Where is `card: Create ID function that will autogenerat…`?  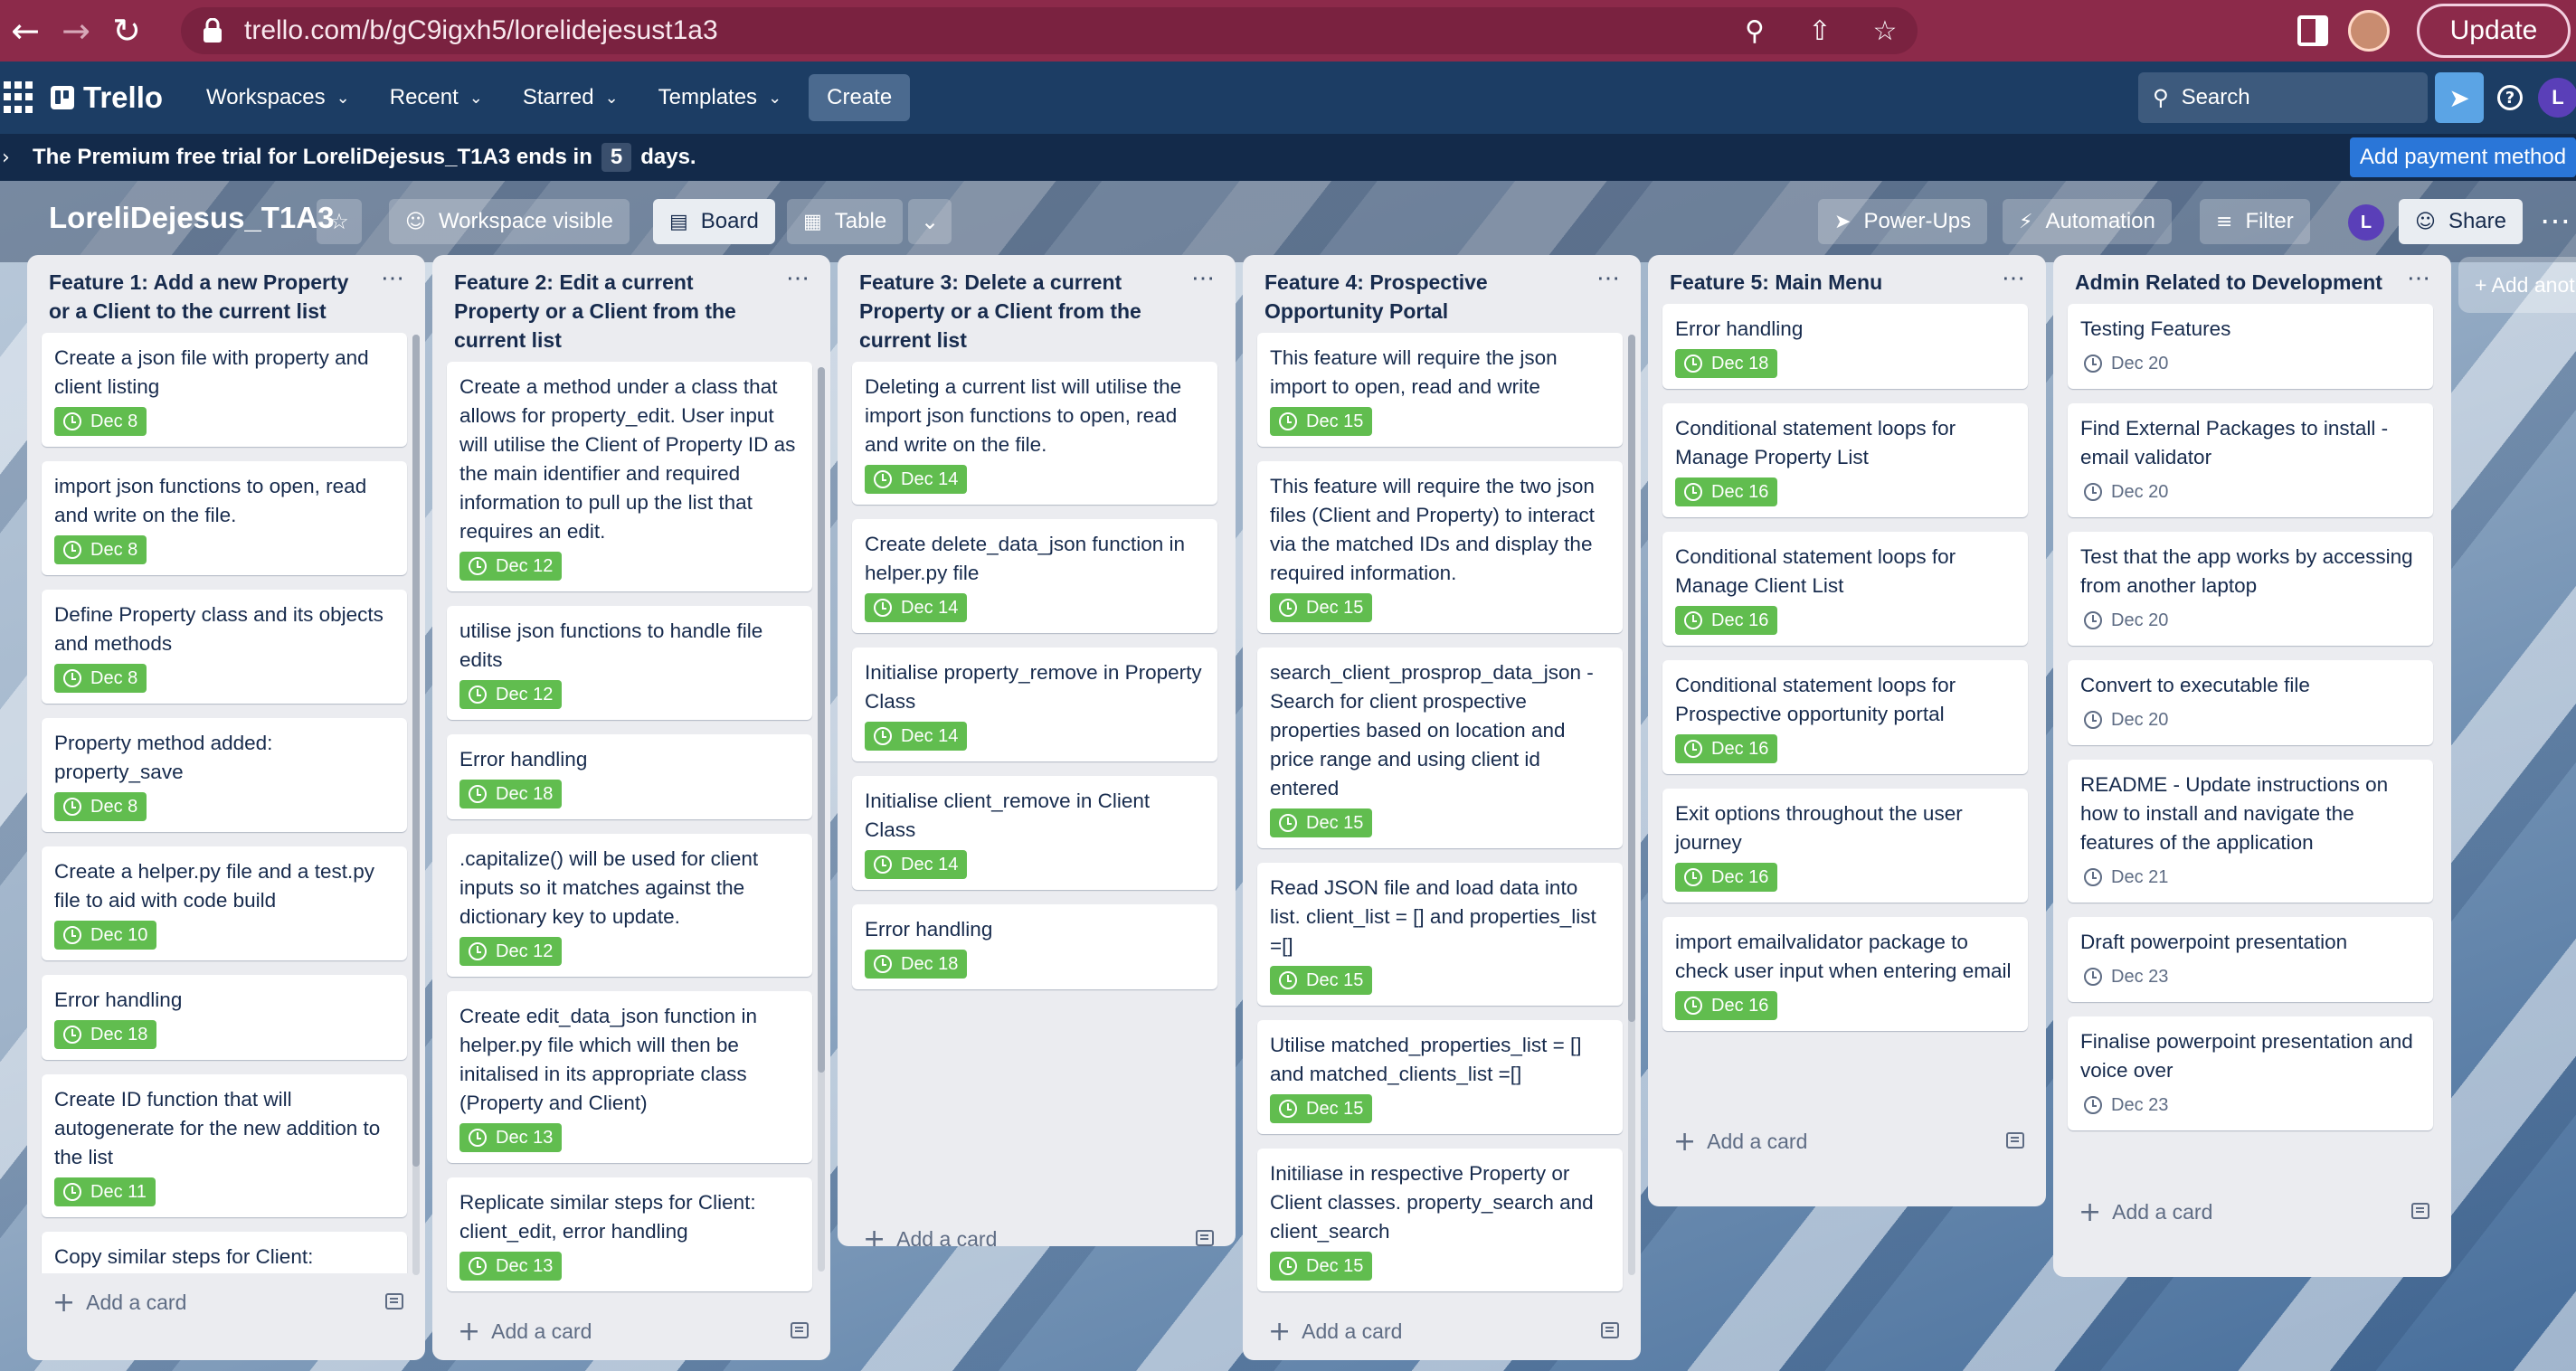 card: Create ID function that will autogenerat… is located at coordinates (224, 1145).